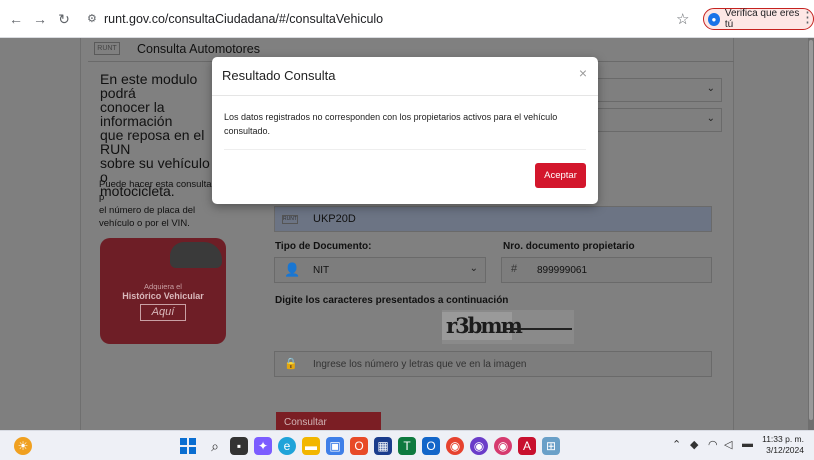 The width and height of the screenshot is (814, 460). Describe the element at coordinates (560, 175) in the screenshot. I see `accept-button: Aceptar` at that location.